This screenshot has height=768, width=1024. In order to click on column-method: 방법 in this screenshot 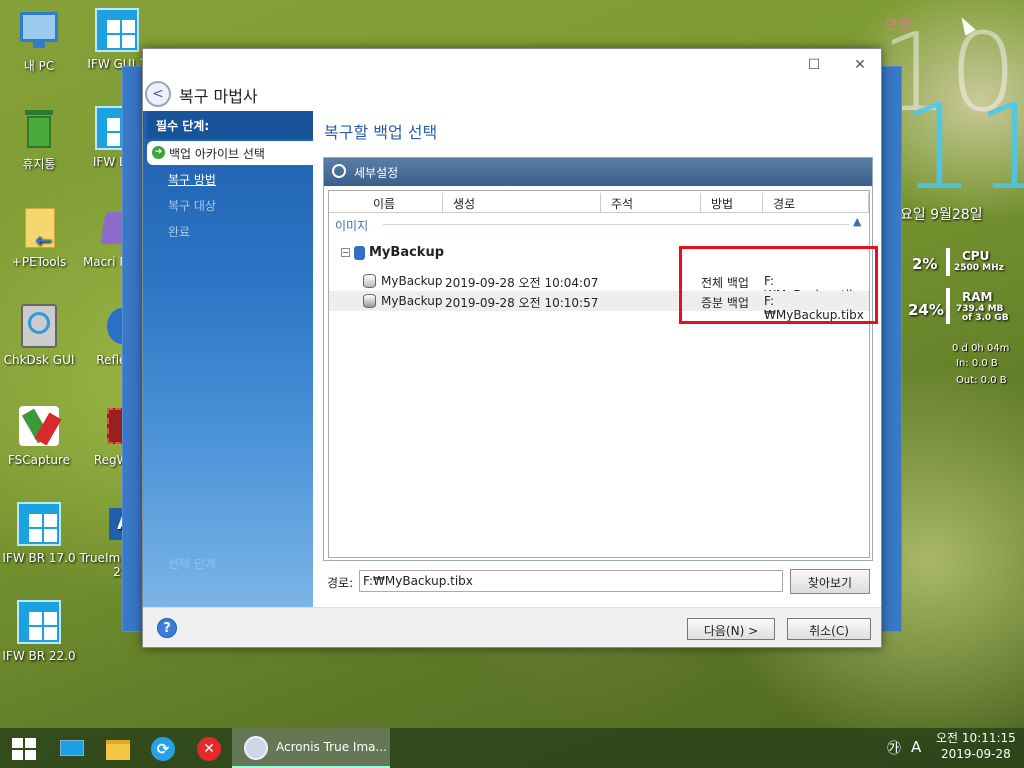, I will do `click(732, 203)`.